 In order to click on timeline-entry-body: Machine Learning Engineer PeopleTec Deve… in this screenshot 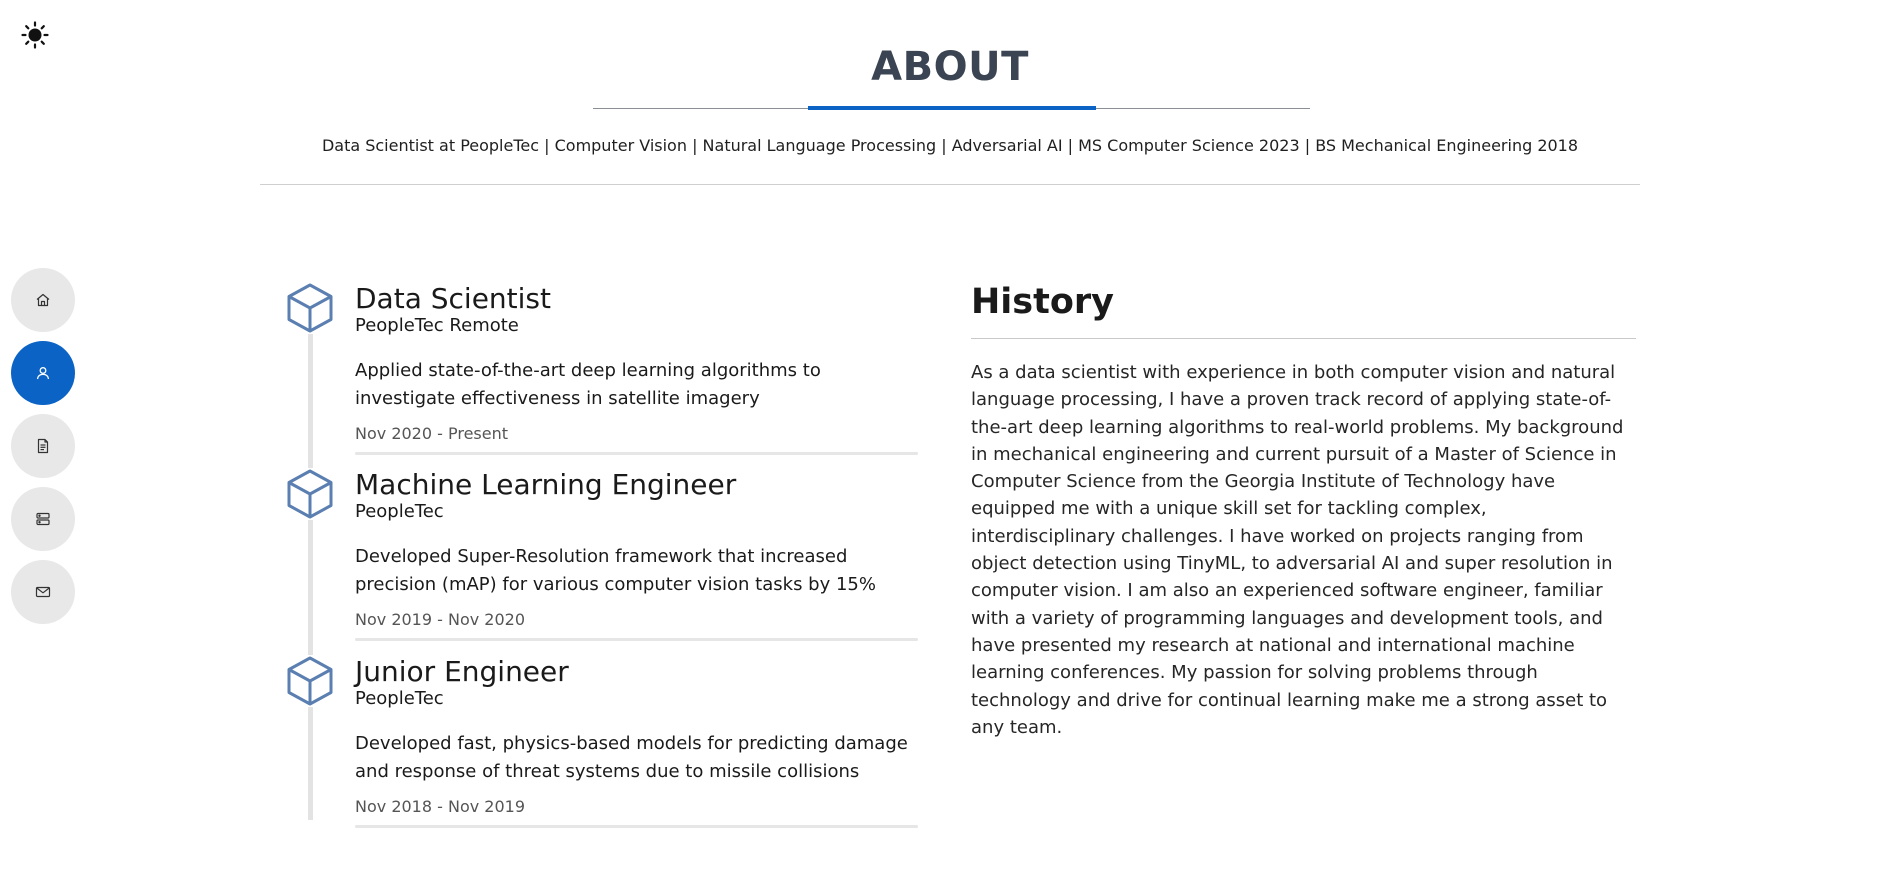, I will do `click(636, 553)`.